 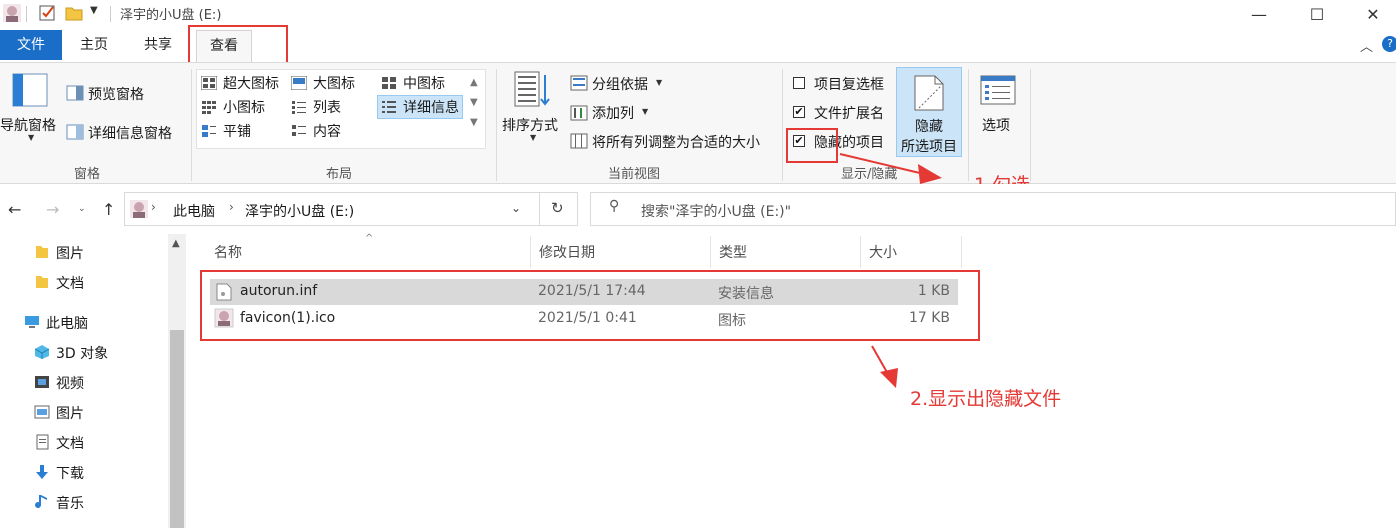 What do you see at coordinates (929, 95) in the screenshot?
I see `hide-selected-icon` at bounding box center [929, 95].